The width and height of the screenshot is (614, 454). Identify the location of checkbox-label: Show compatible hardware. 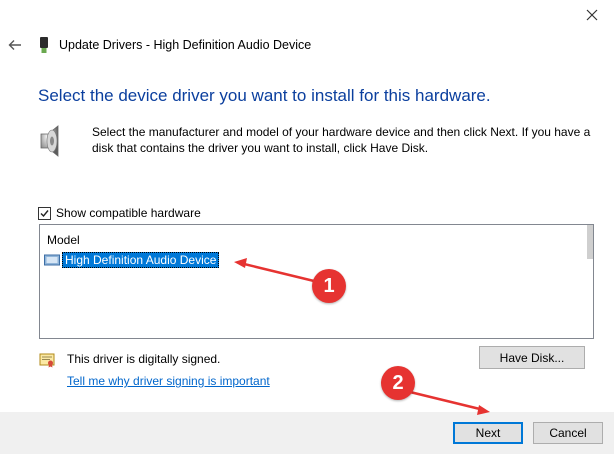
(128, 213).